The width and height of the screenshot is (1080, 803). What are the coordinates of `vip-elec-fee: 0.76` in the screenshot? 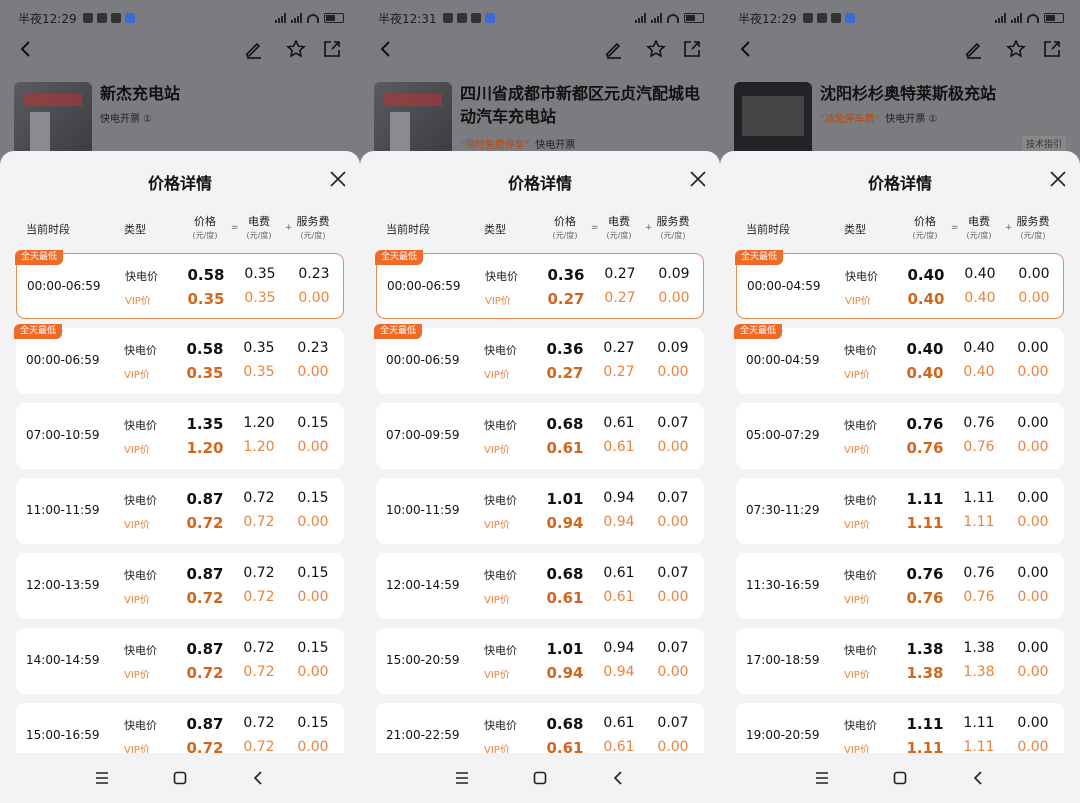 It's located at (979, 447).